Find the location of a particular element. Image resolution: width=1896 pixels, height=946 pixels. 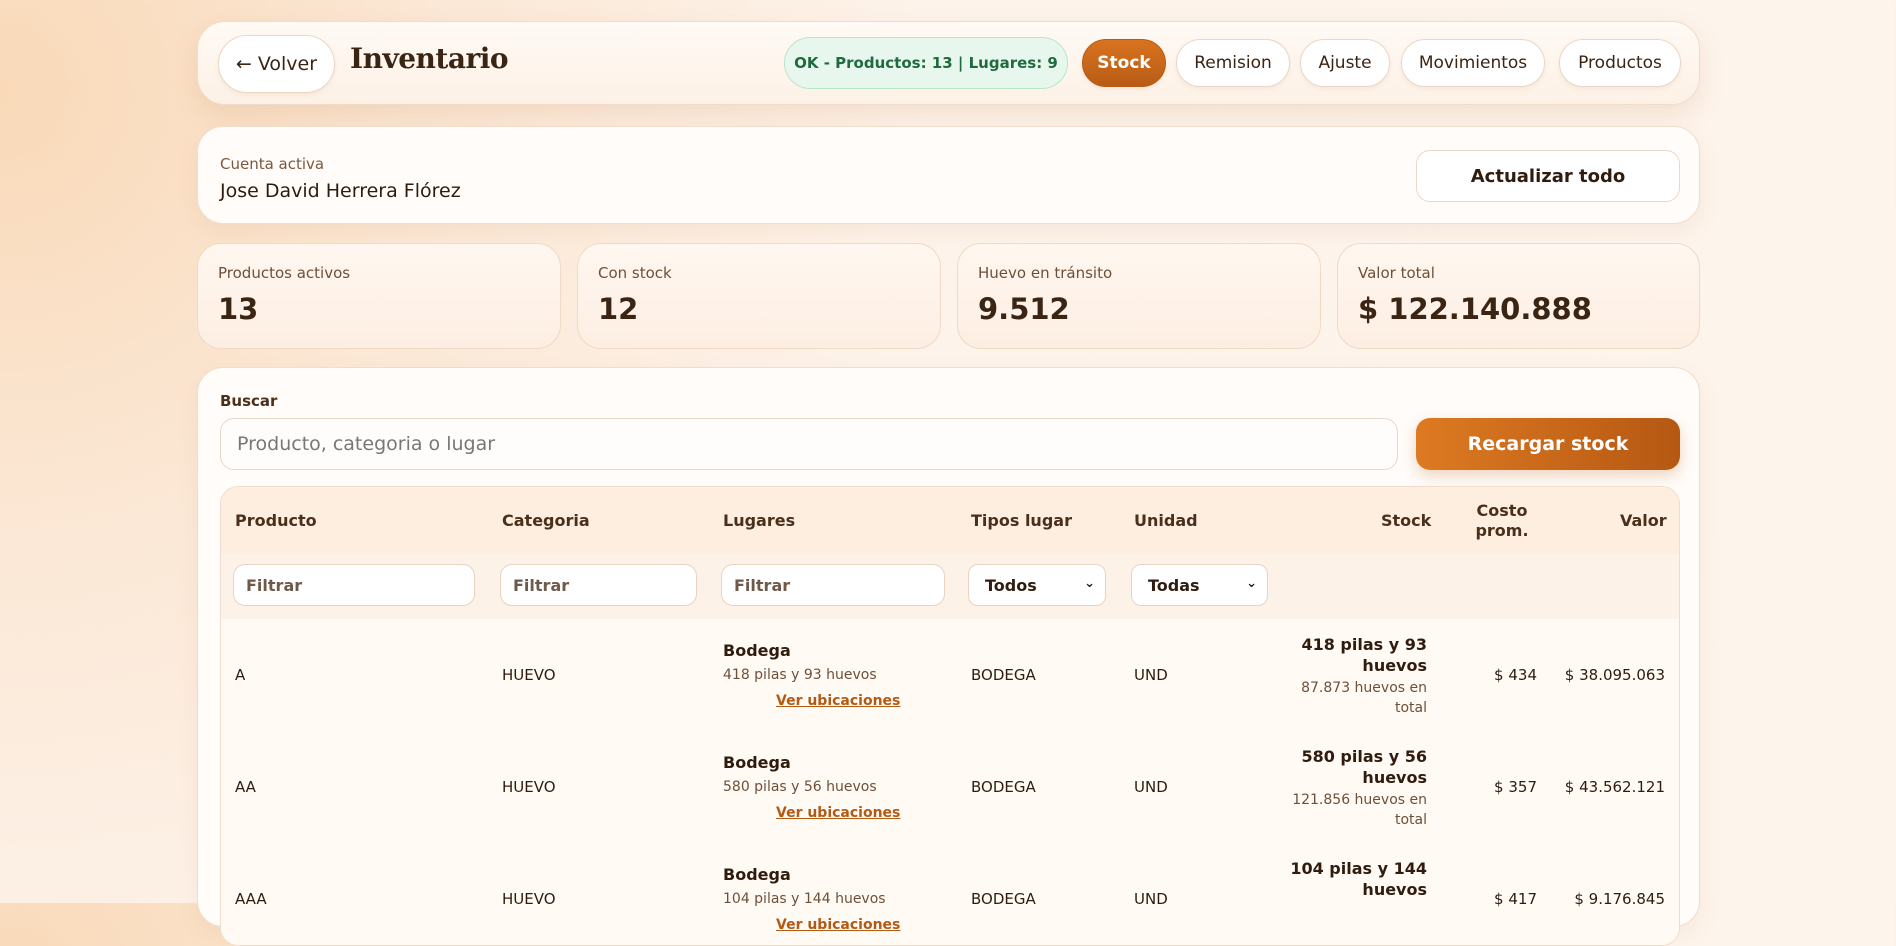

stat-card-productos-activos: Productos activos 13 is located at coordinates (379, 296).